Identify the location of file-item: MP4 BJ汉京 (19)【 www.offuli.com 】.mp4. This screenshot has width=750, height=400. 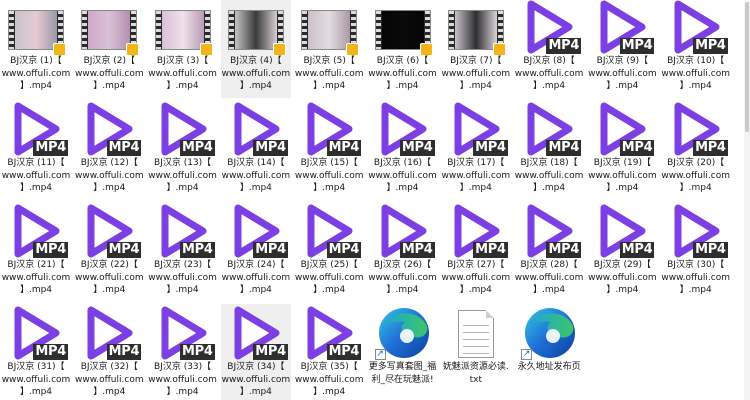
(622, 150).